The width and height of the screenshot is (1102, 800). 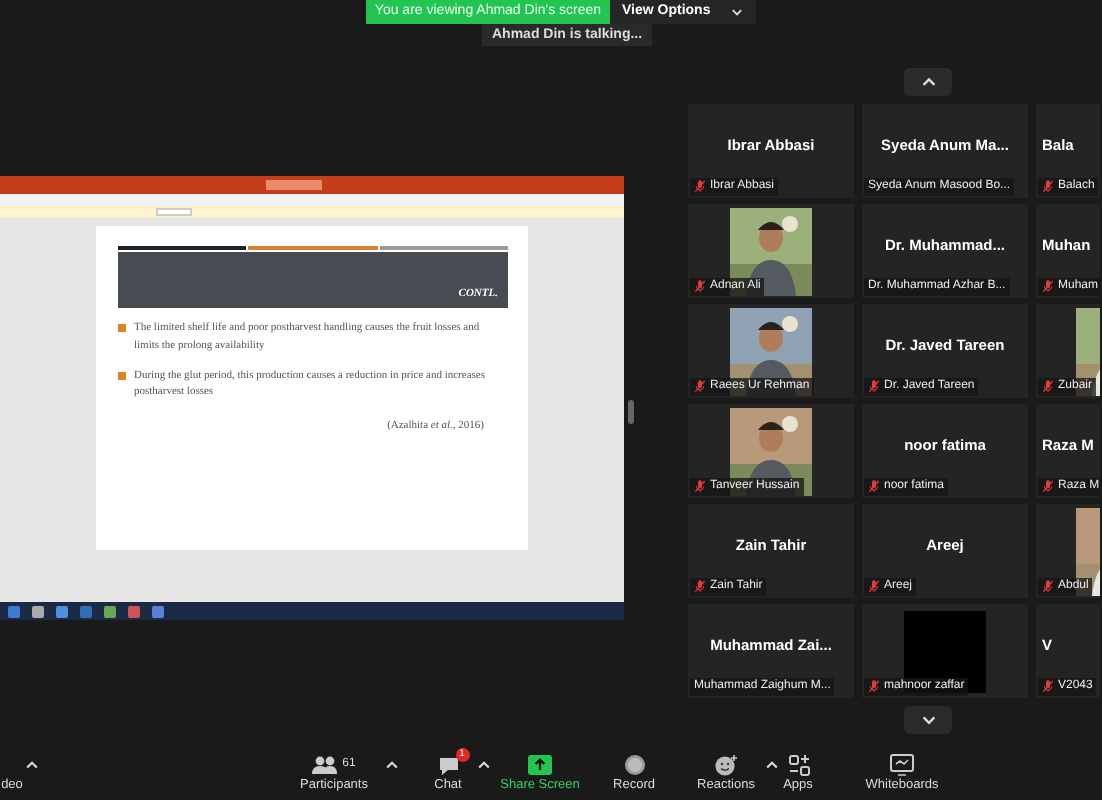 What do you see at coordinates (726, 764) in the screenshot?
I see `smiley-plus-icon` at bounding box center [726, 764].